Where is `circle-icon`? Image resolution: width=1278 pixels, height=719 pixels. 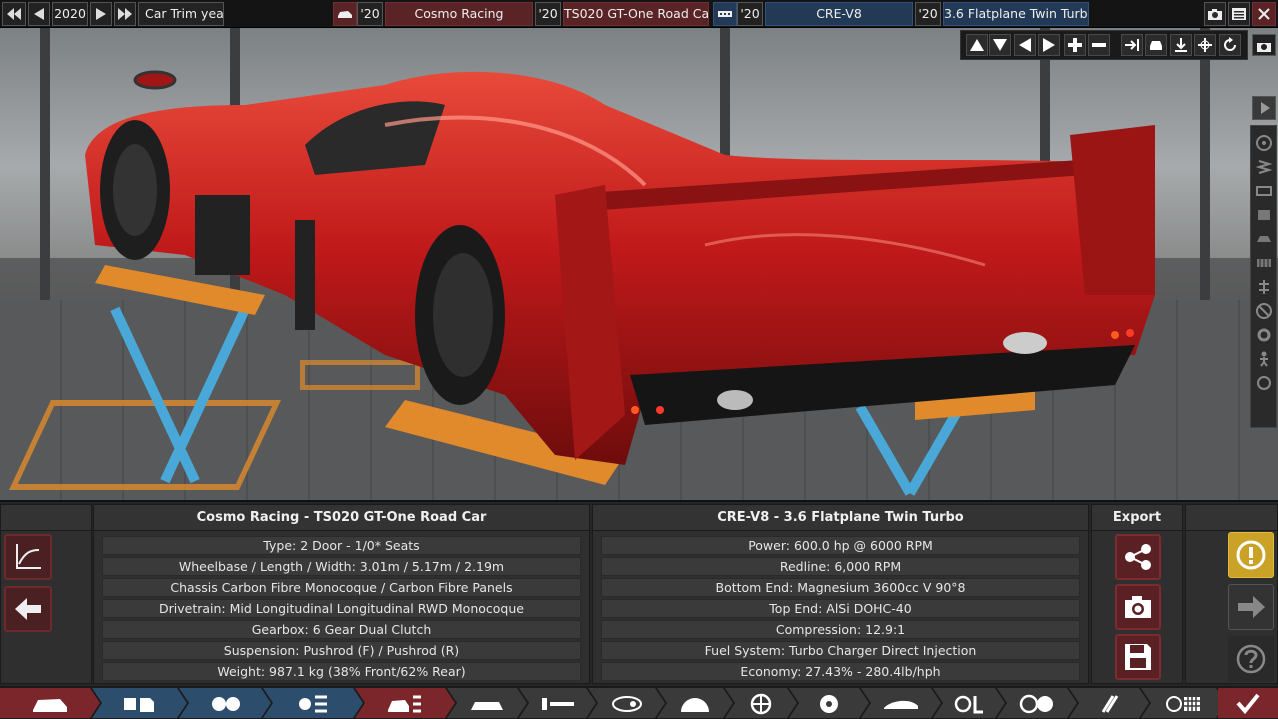
circle-icon is located at coordinates (1264, 383).